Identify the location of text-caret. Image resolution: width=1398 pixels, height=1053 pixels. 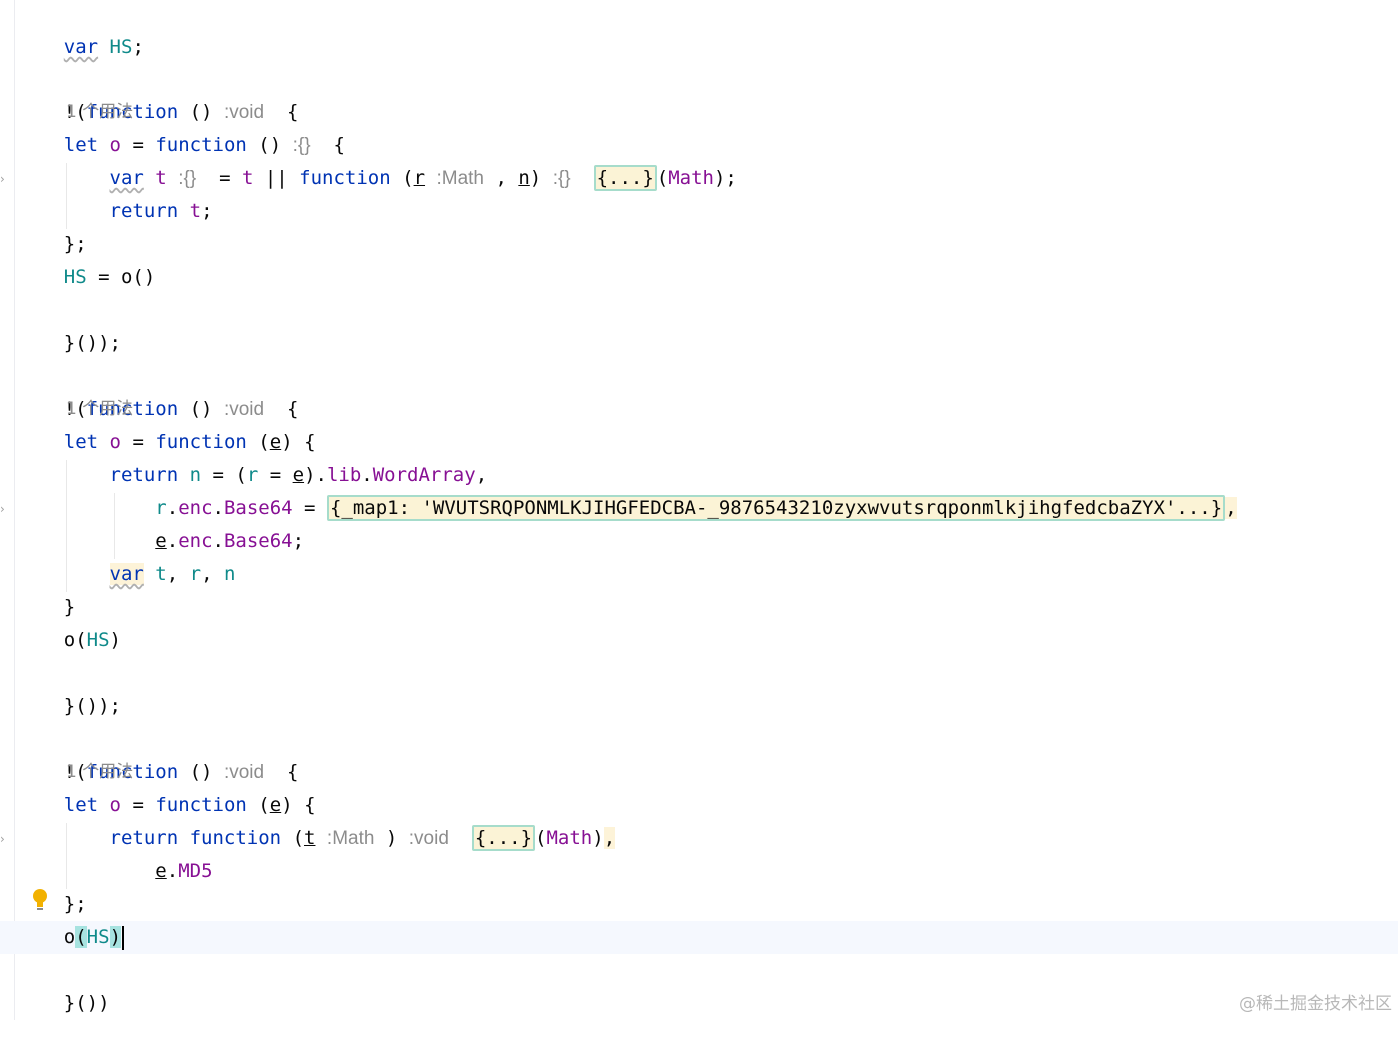
(123, 937).